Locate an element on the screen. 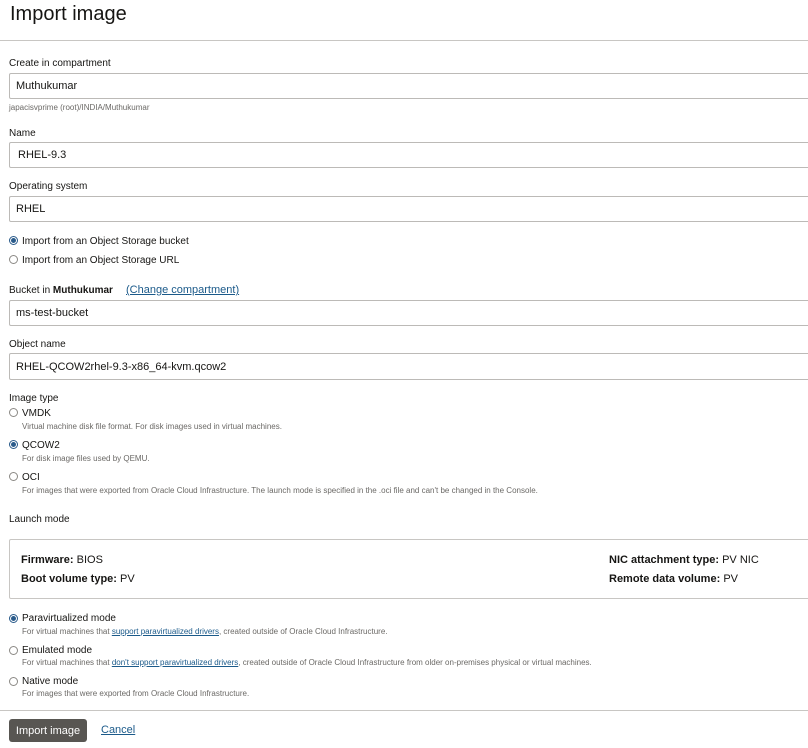 This screenshot has width=808, height=748. os-select: RHEL is located at coordinates (408, 209).